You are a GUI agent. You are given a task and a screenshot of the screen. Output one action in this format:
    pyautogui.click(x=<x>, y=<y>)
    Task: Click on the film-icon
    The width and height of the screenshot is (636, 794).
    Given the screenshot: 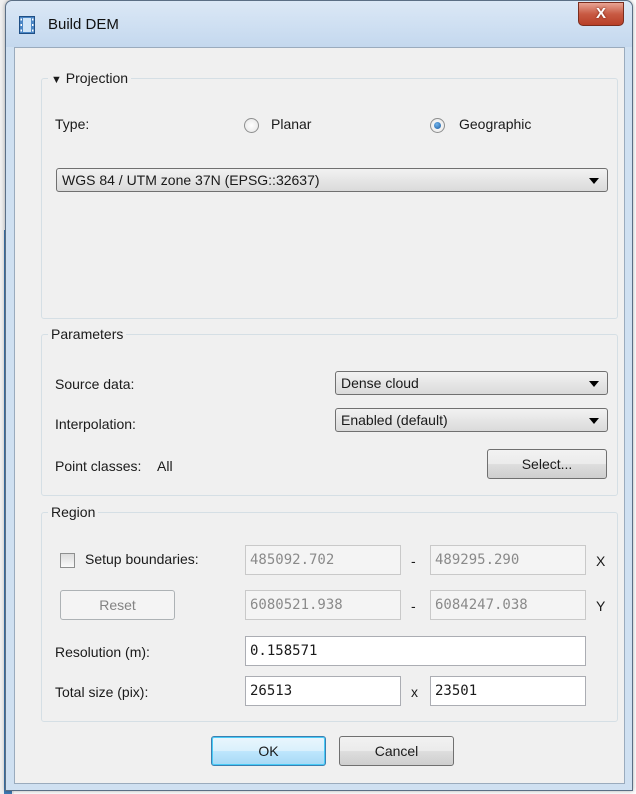 What is the action you would take?
    pyautogui.click(x=27, y=25)
    